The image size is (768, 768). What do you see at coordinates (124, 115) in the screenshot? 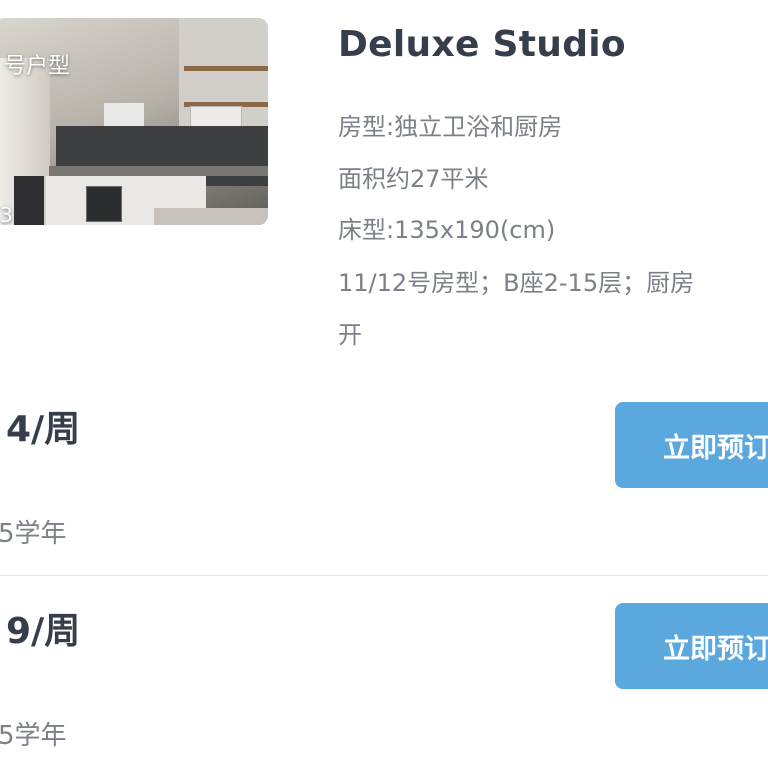
I see `photo-range-hood` at bounding box center [124, 115].